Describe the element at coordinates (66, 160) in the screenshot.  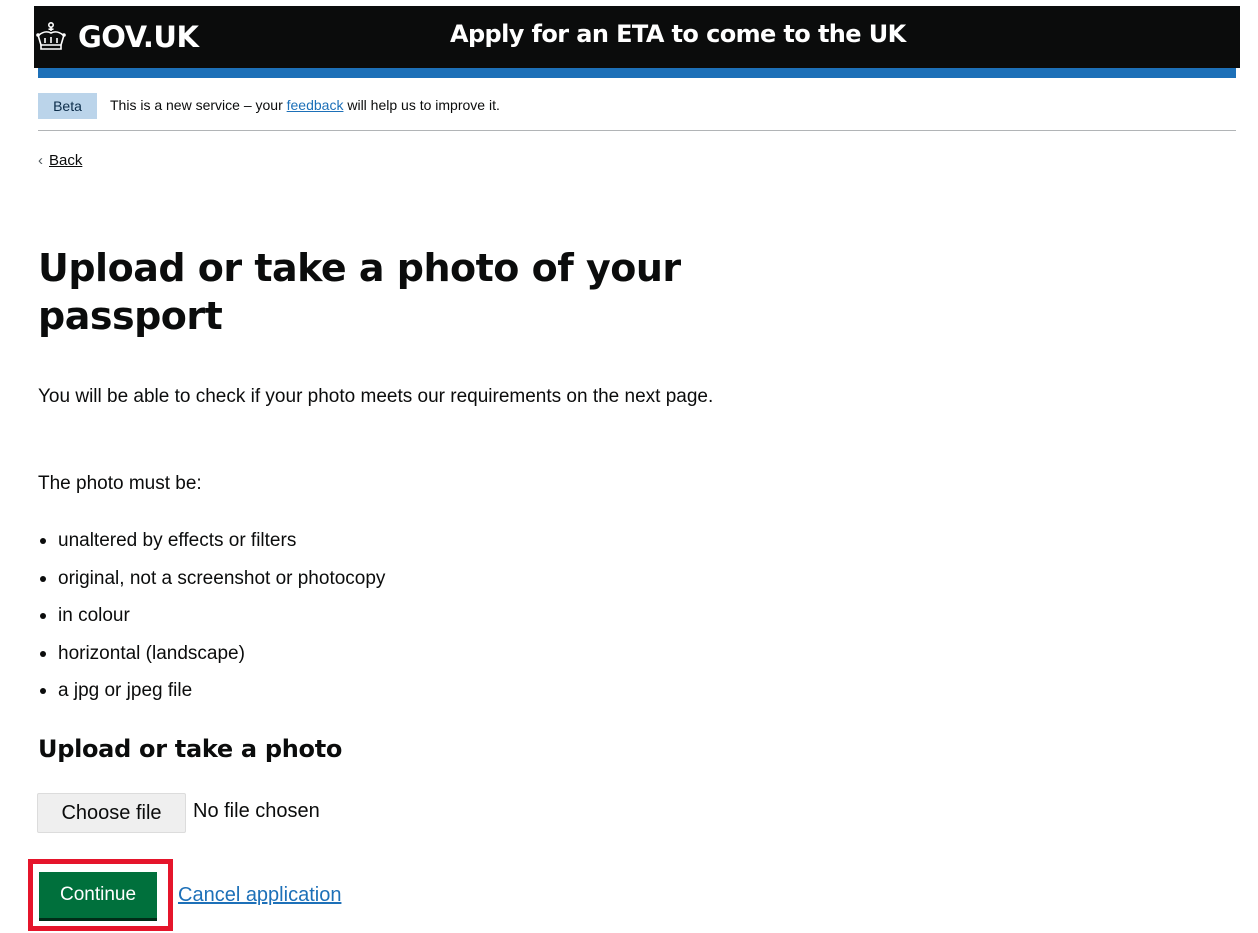
I see `back-link-label: Back` at that location.